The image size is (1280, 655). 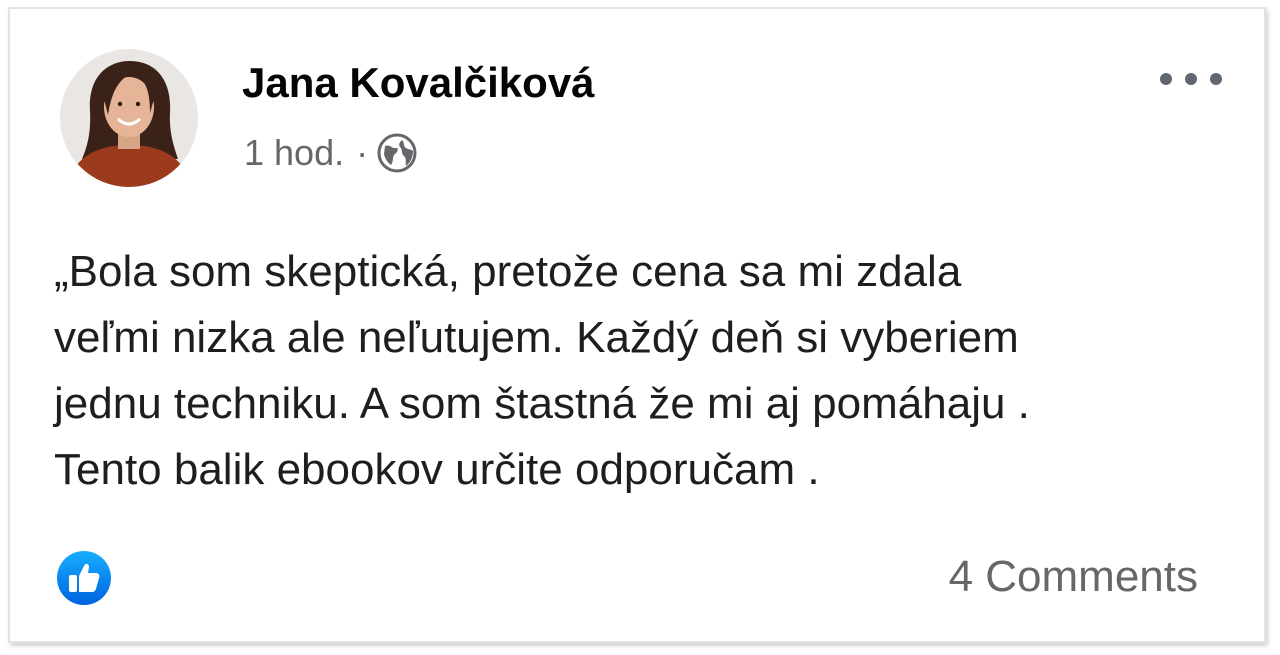 I want to click on more-options-icon, so click(x=1191, y=79).